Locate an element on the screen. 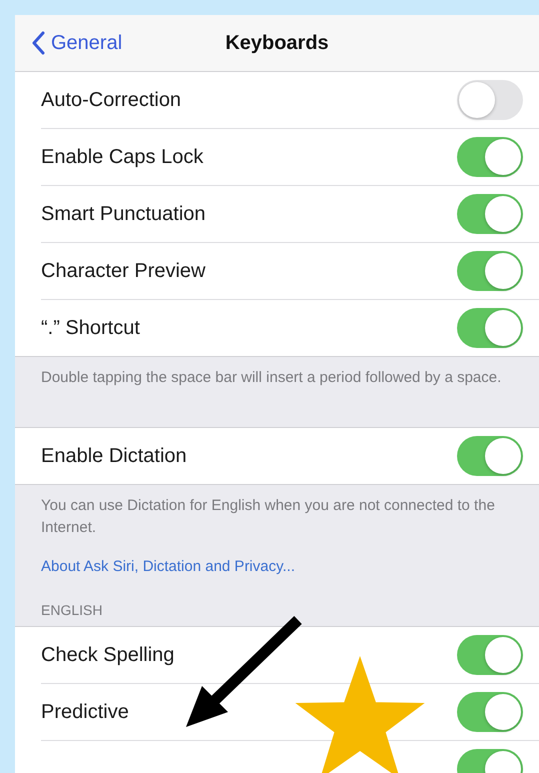 This screenshot has width=539, height=773. setting-label: Character Preview is located at coordinates (123, 271).